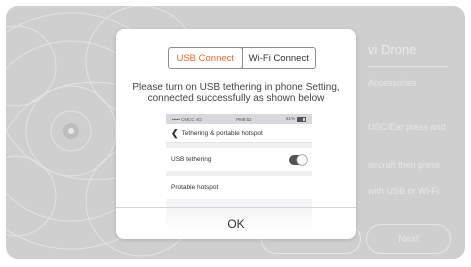 The height and width of the screenshot is (267, 471). I want to click on background-next-button: Next, so click(408, 239).